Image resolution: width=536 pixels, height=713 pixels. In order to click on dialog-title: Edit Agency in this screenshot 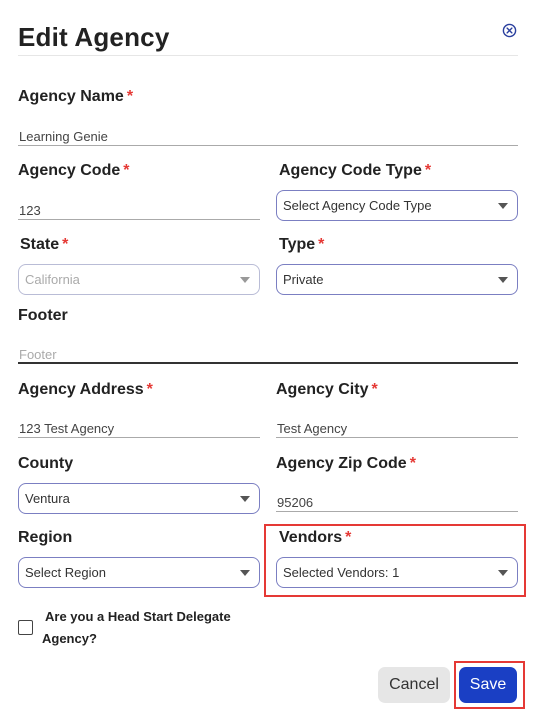, I will do `click(94, 37)`.